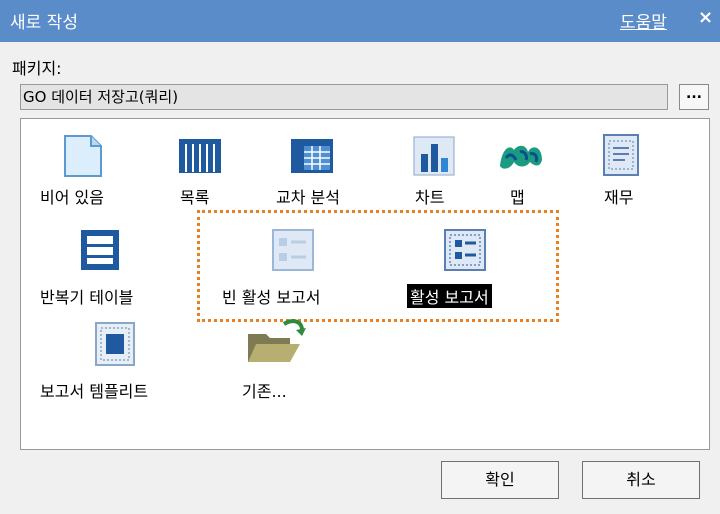 The image size is (720, 514). What do you see at coordinates (360, 21) in the screenshot?
I see `title-bar: 새로 작성 도움말 ×` at bounding box center [360, 21].